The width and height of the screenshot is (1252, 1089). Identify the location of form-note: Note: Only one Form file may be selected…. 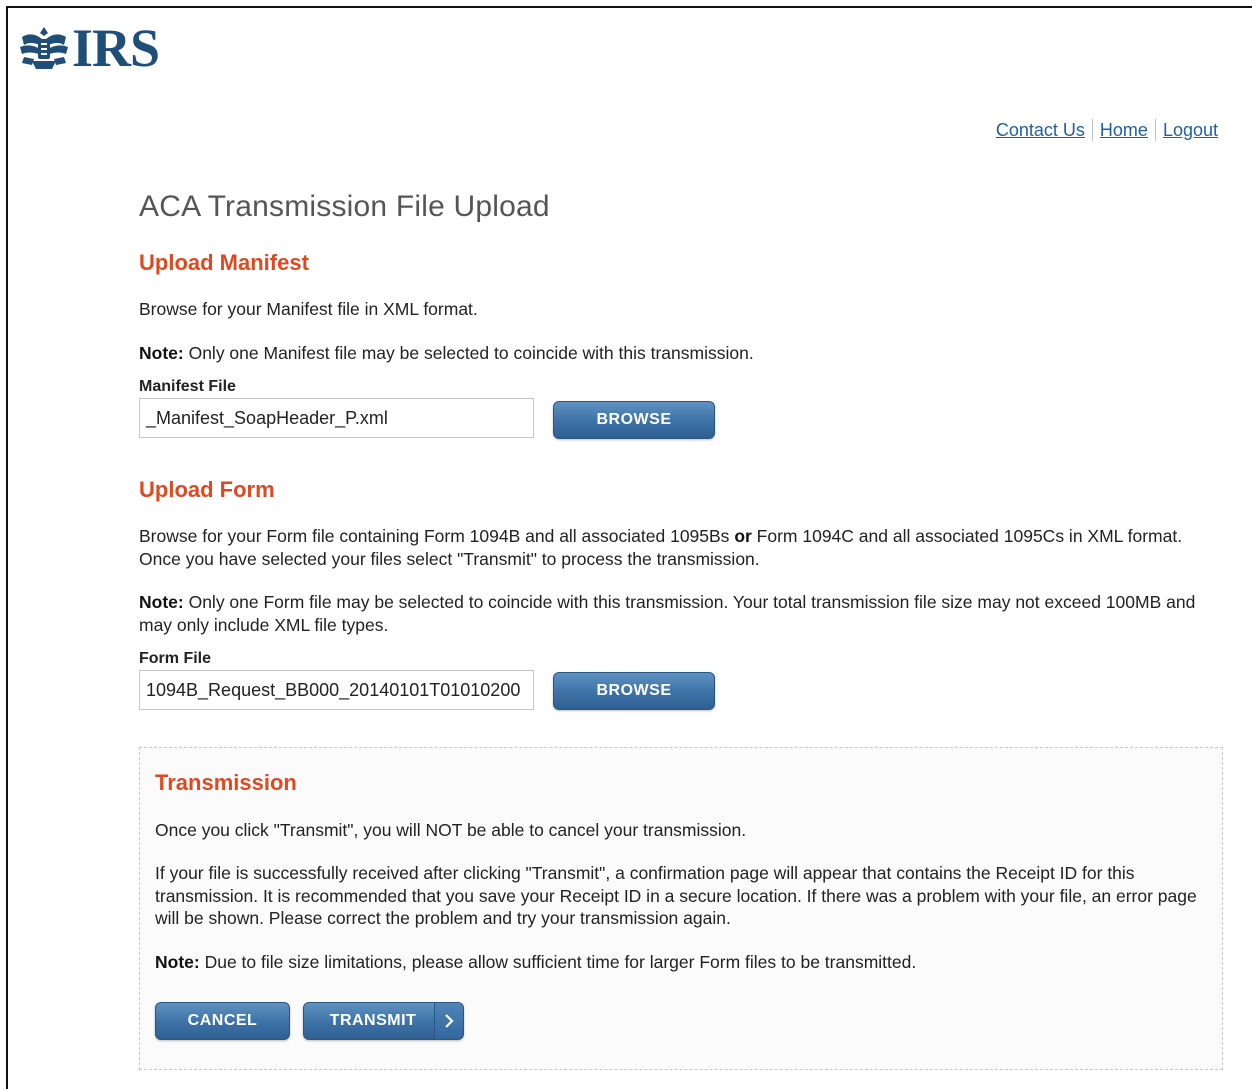
(679, 613).